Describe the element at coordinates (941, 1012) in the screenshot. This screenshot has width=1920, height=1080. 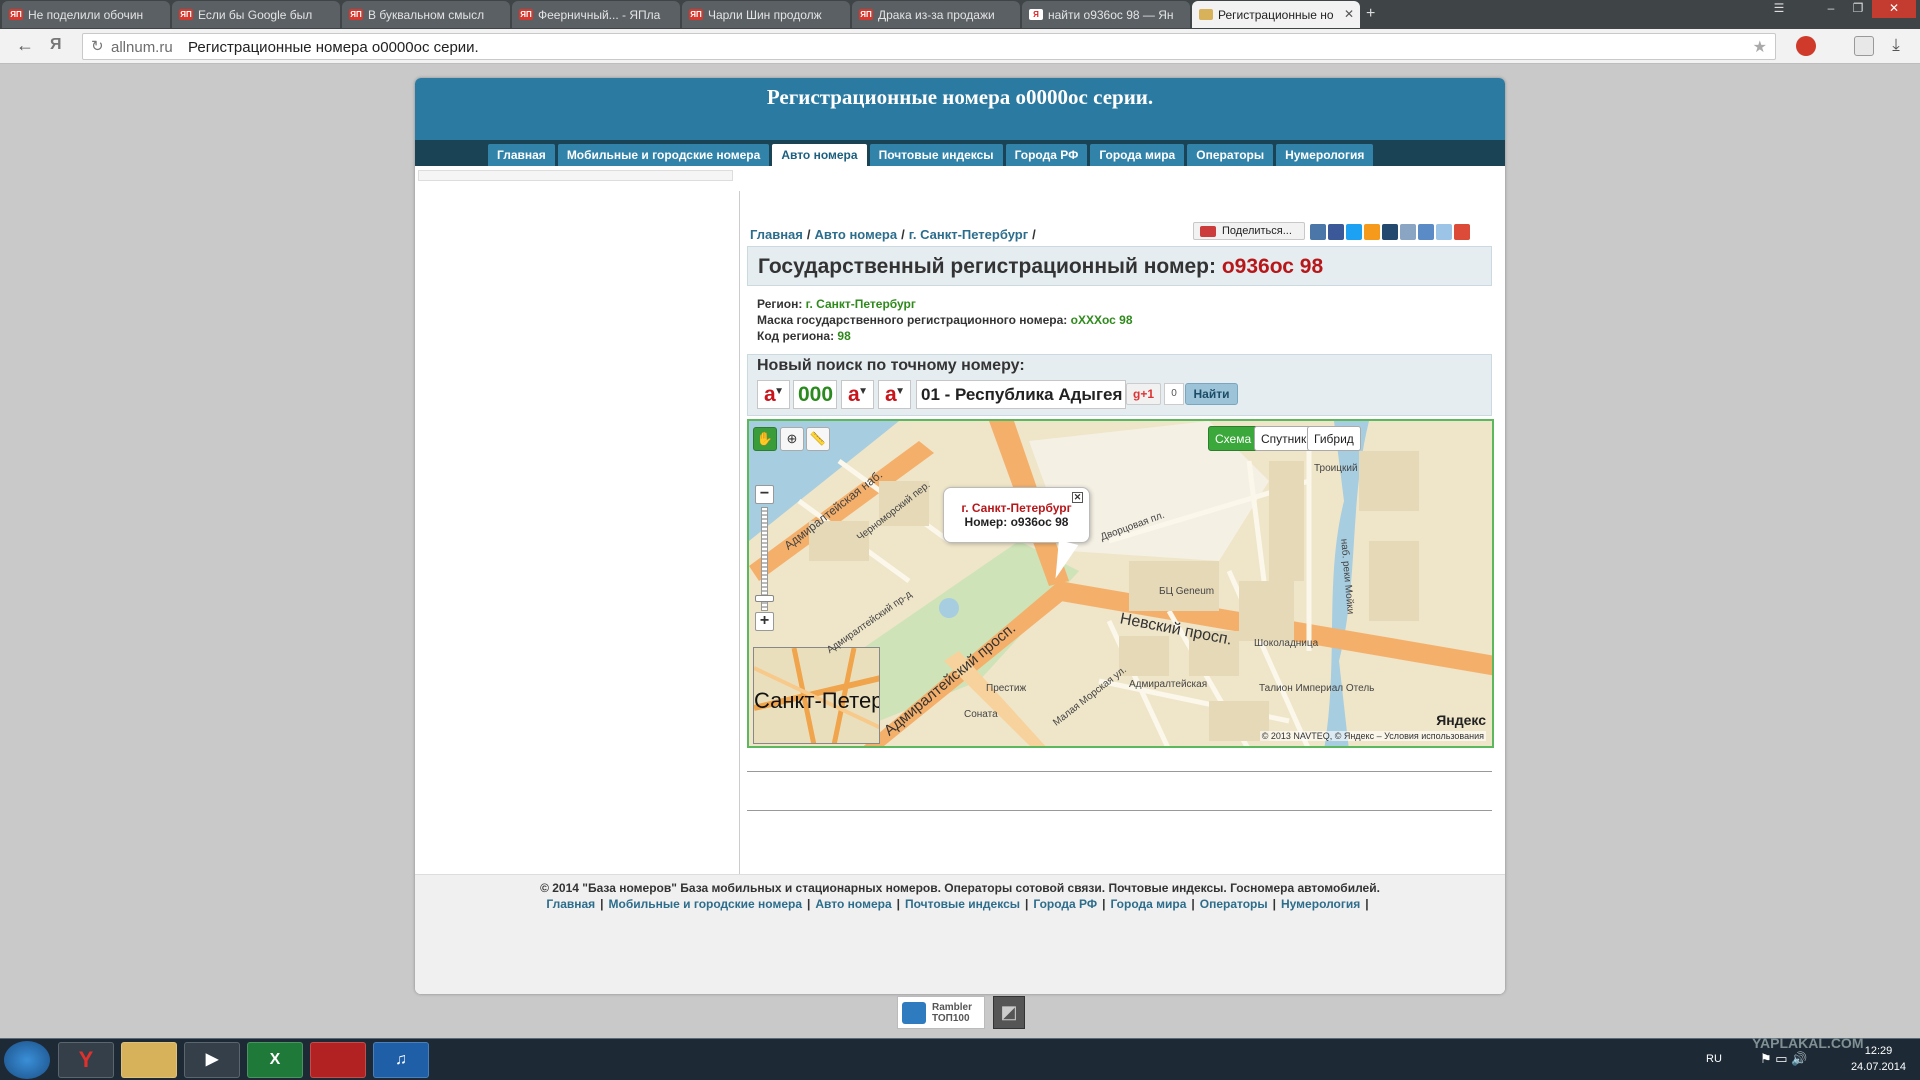
I see `rambler-counter: Rambler ТОП100` at that location.